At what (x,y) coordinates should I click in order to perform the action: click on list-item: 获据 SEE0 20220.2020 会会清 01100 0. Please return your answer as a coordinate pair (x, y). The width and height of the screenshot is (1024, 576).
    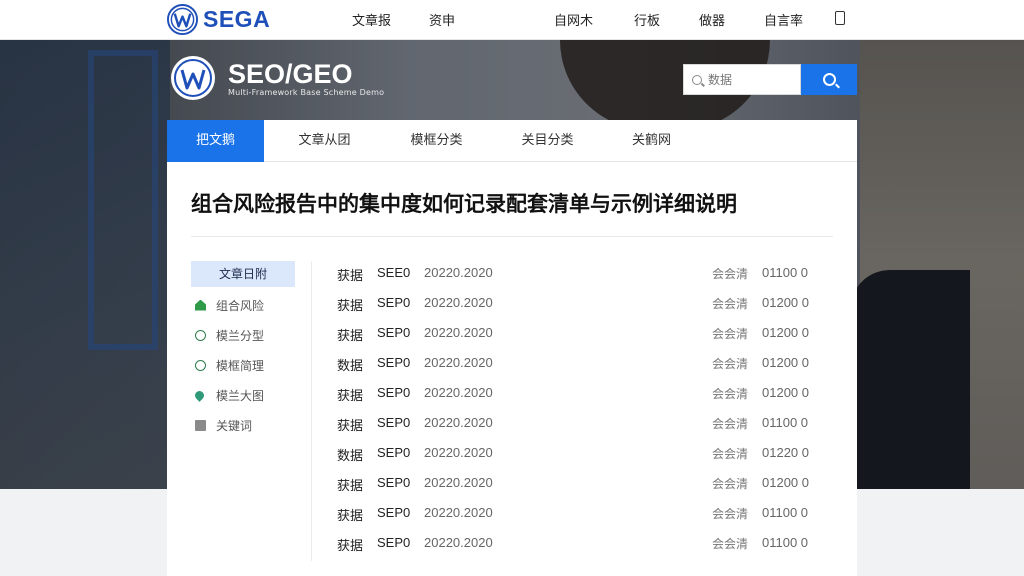
    Looking at the image, I should click on (585, 275).